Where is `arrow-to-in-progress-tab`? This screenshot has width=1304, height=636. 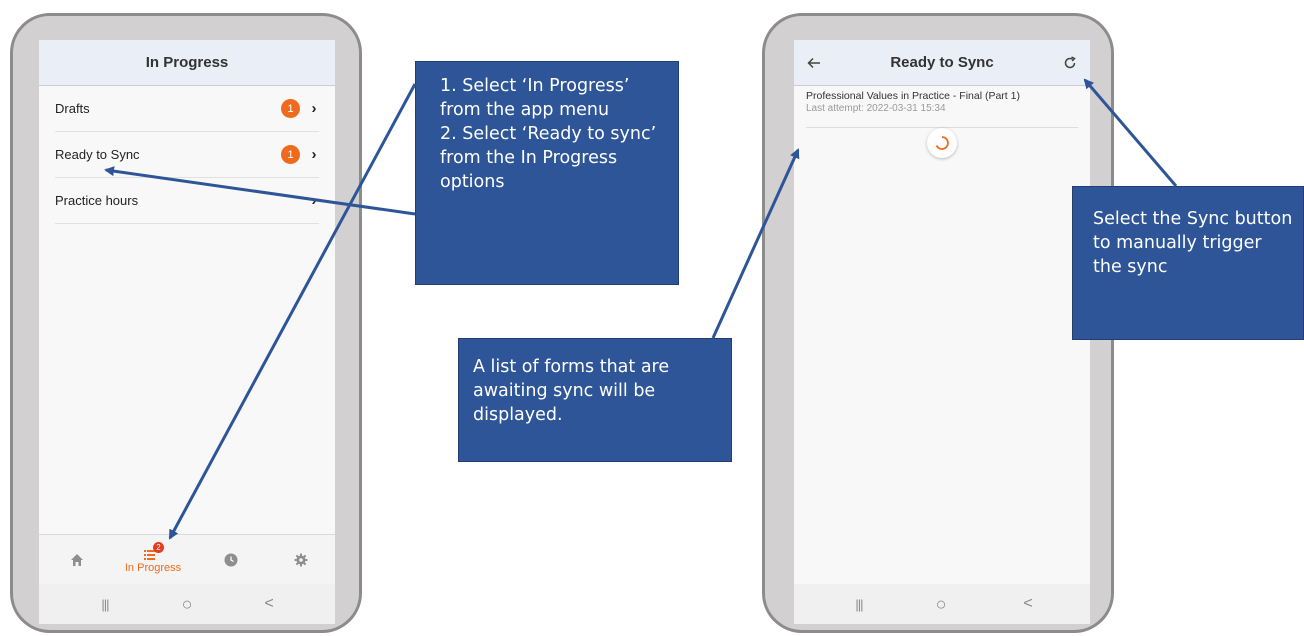
arrow-to-in-progress-tab is located at coordinates (292, 311).